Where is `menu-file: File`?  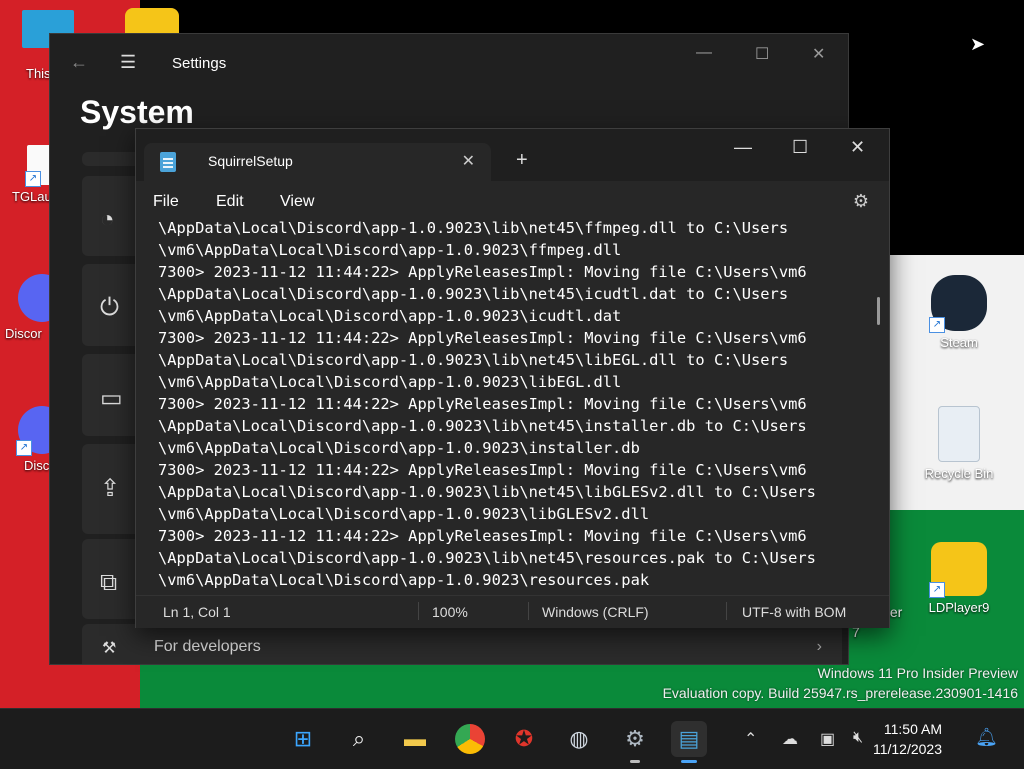
menu-file: File is located at coordinates (166, 202).